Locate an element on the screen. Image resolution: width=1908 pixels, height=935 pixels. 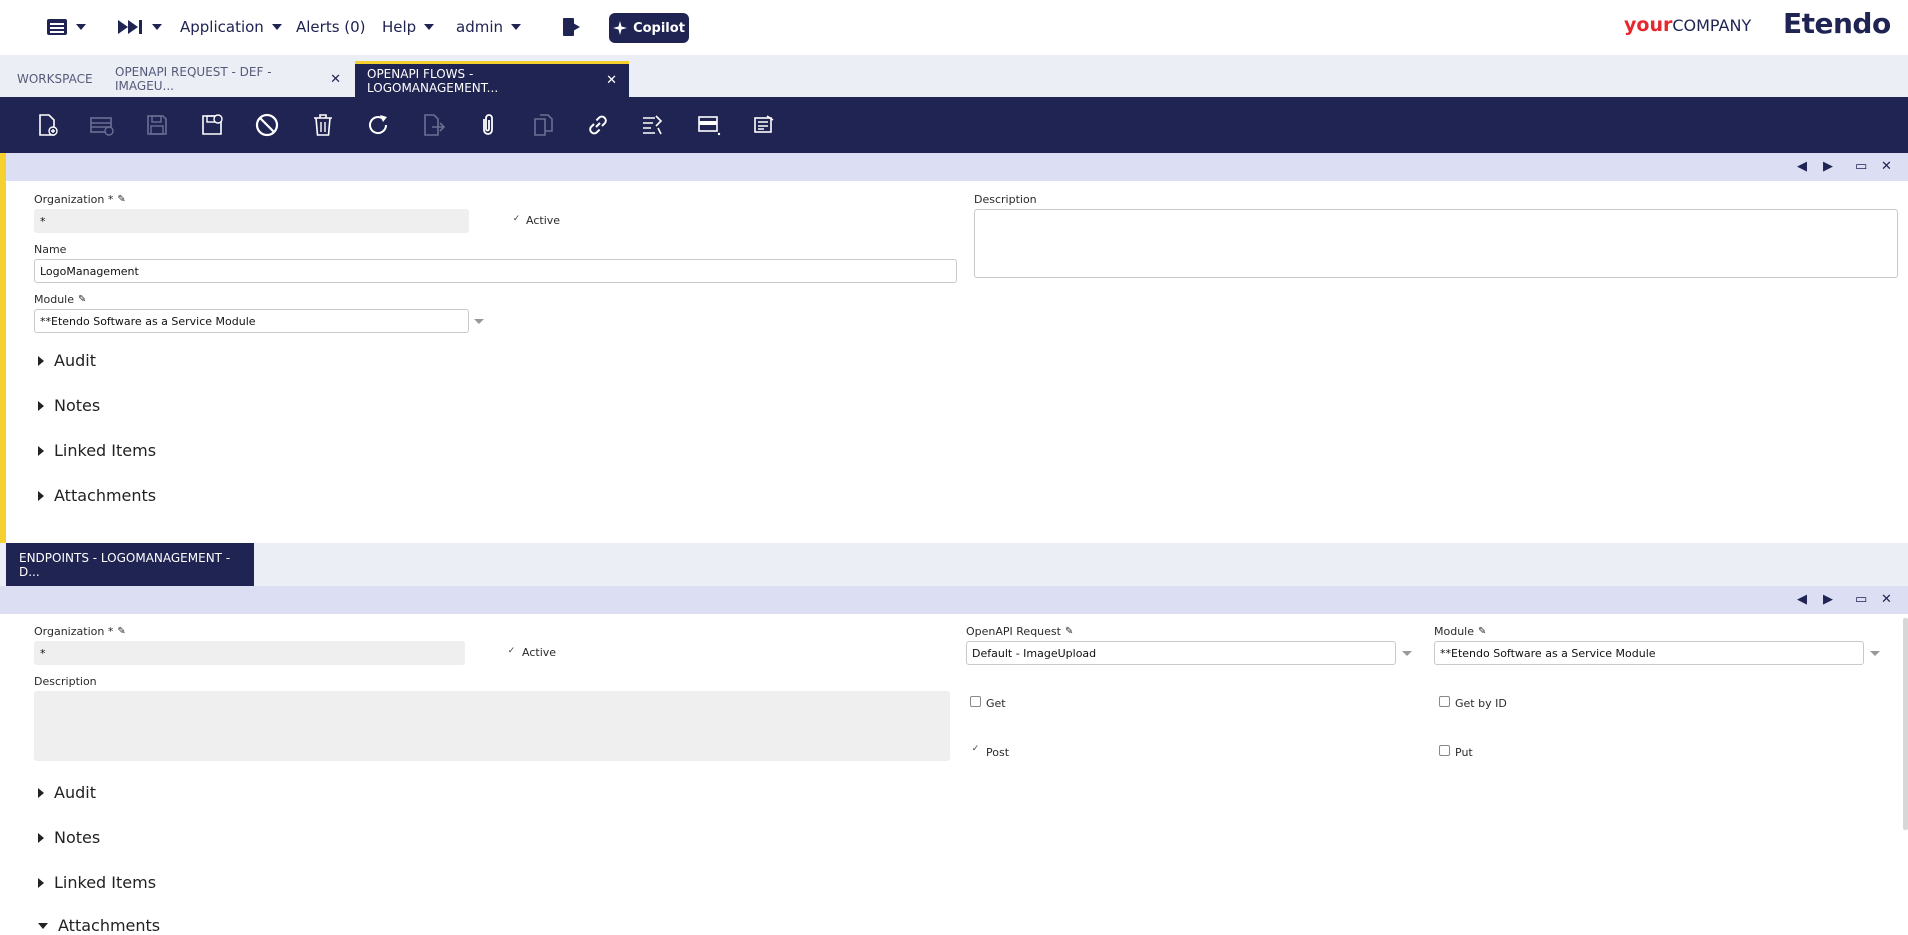
tab-label: WORKSPACE is located at coordinates (55, 79).